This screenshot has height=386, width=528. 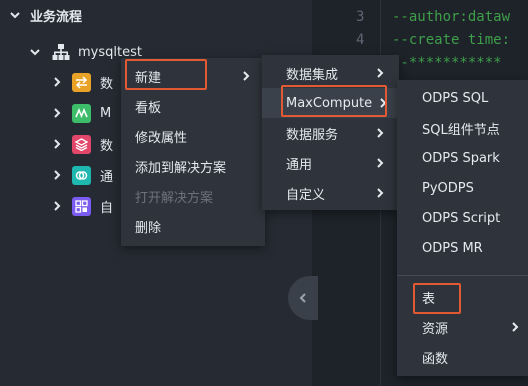 What do you see at coordinates (451, 40) in the screenshot?
I see `code-line: --create time:` at bounding box center [451, 40].